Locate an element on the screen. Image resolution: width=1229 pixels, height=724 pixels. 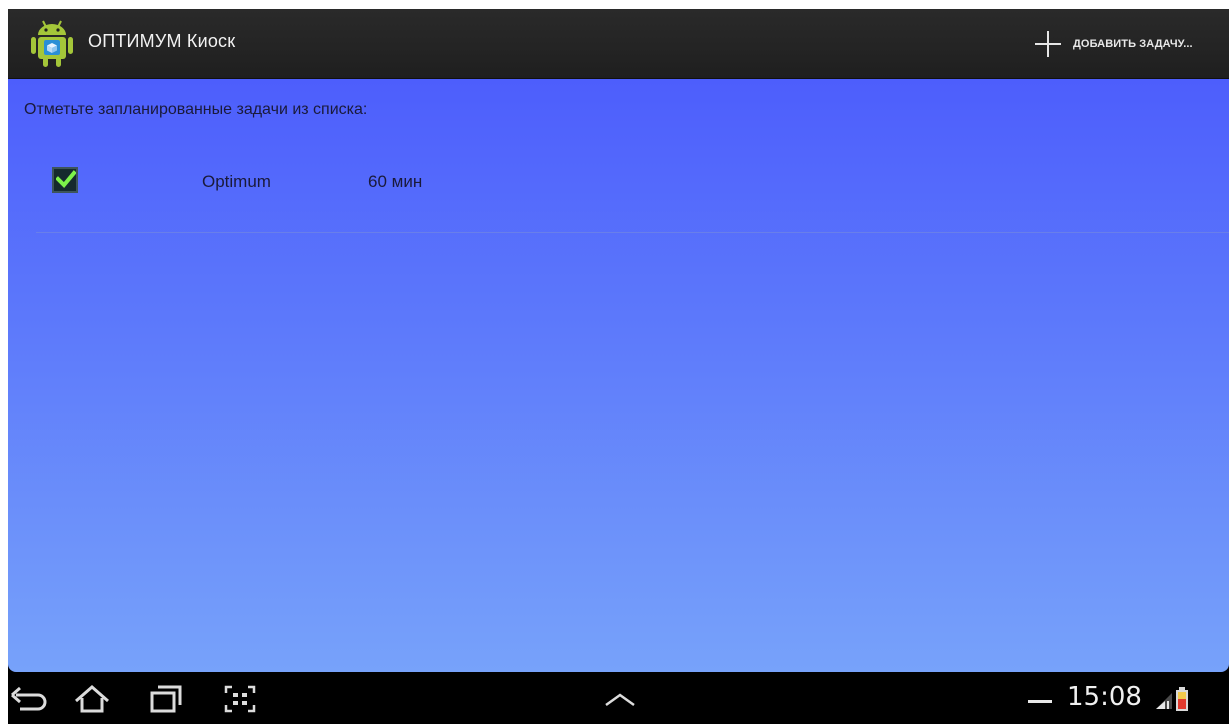
android-app-icon is located at coordinates (52, 43).